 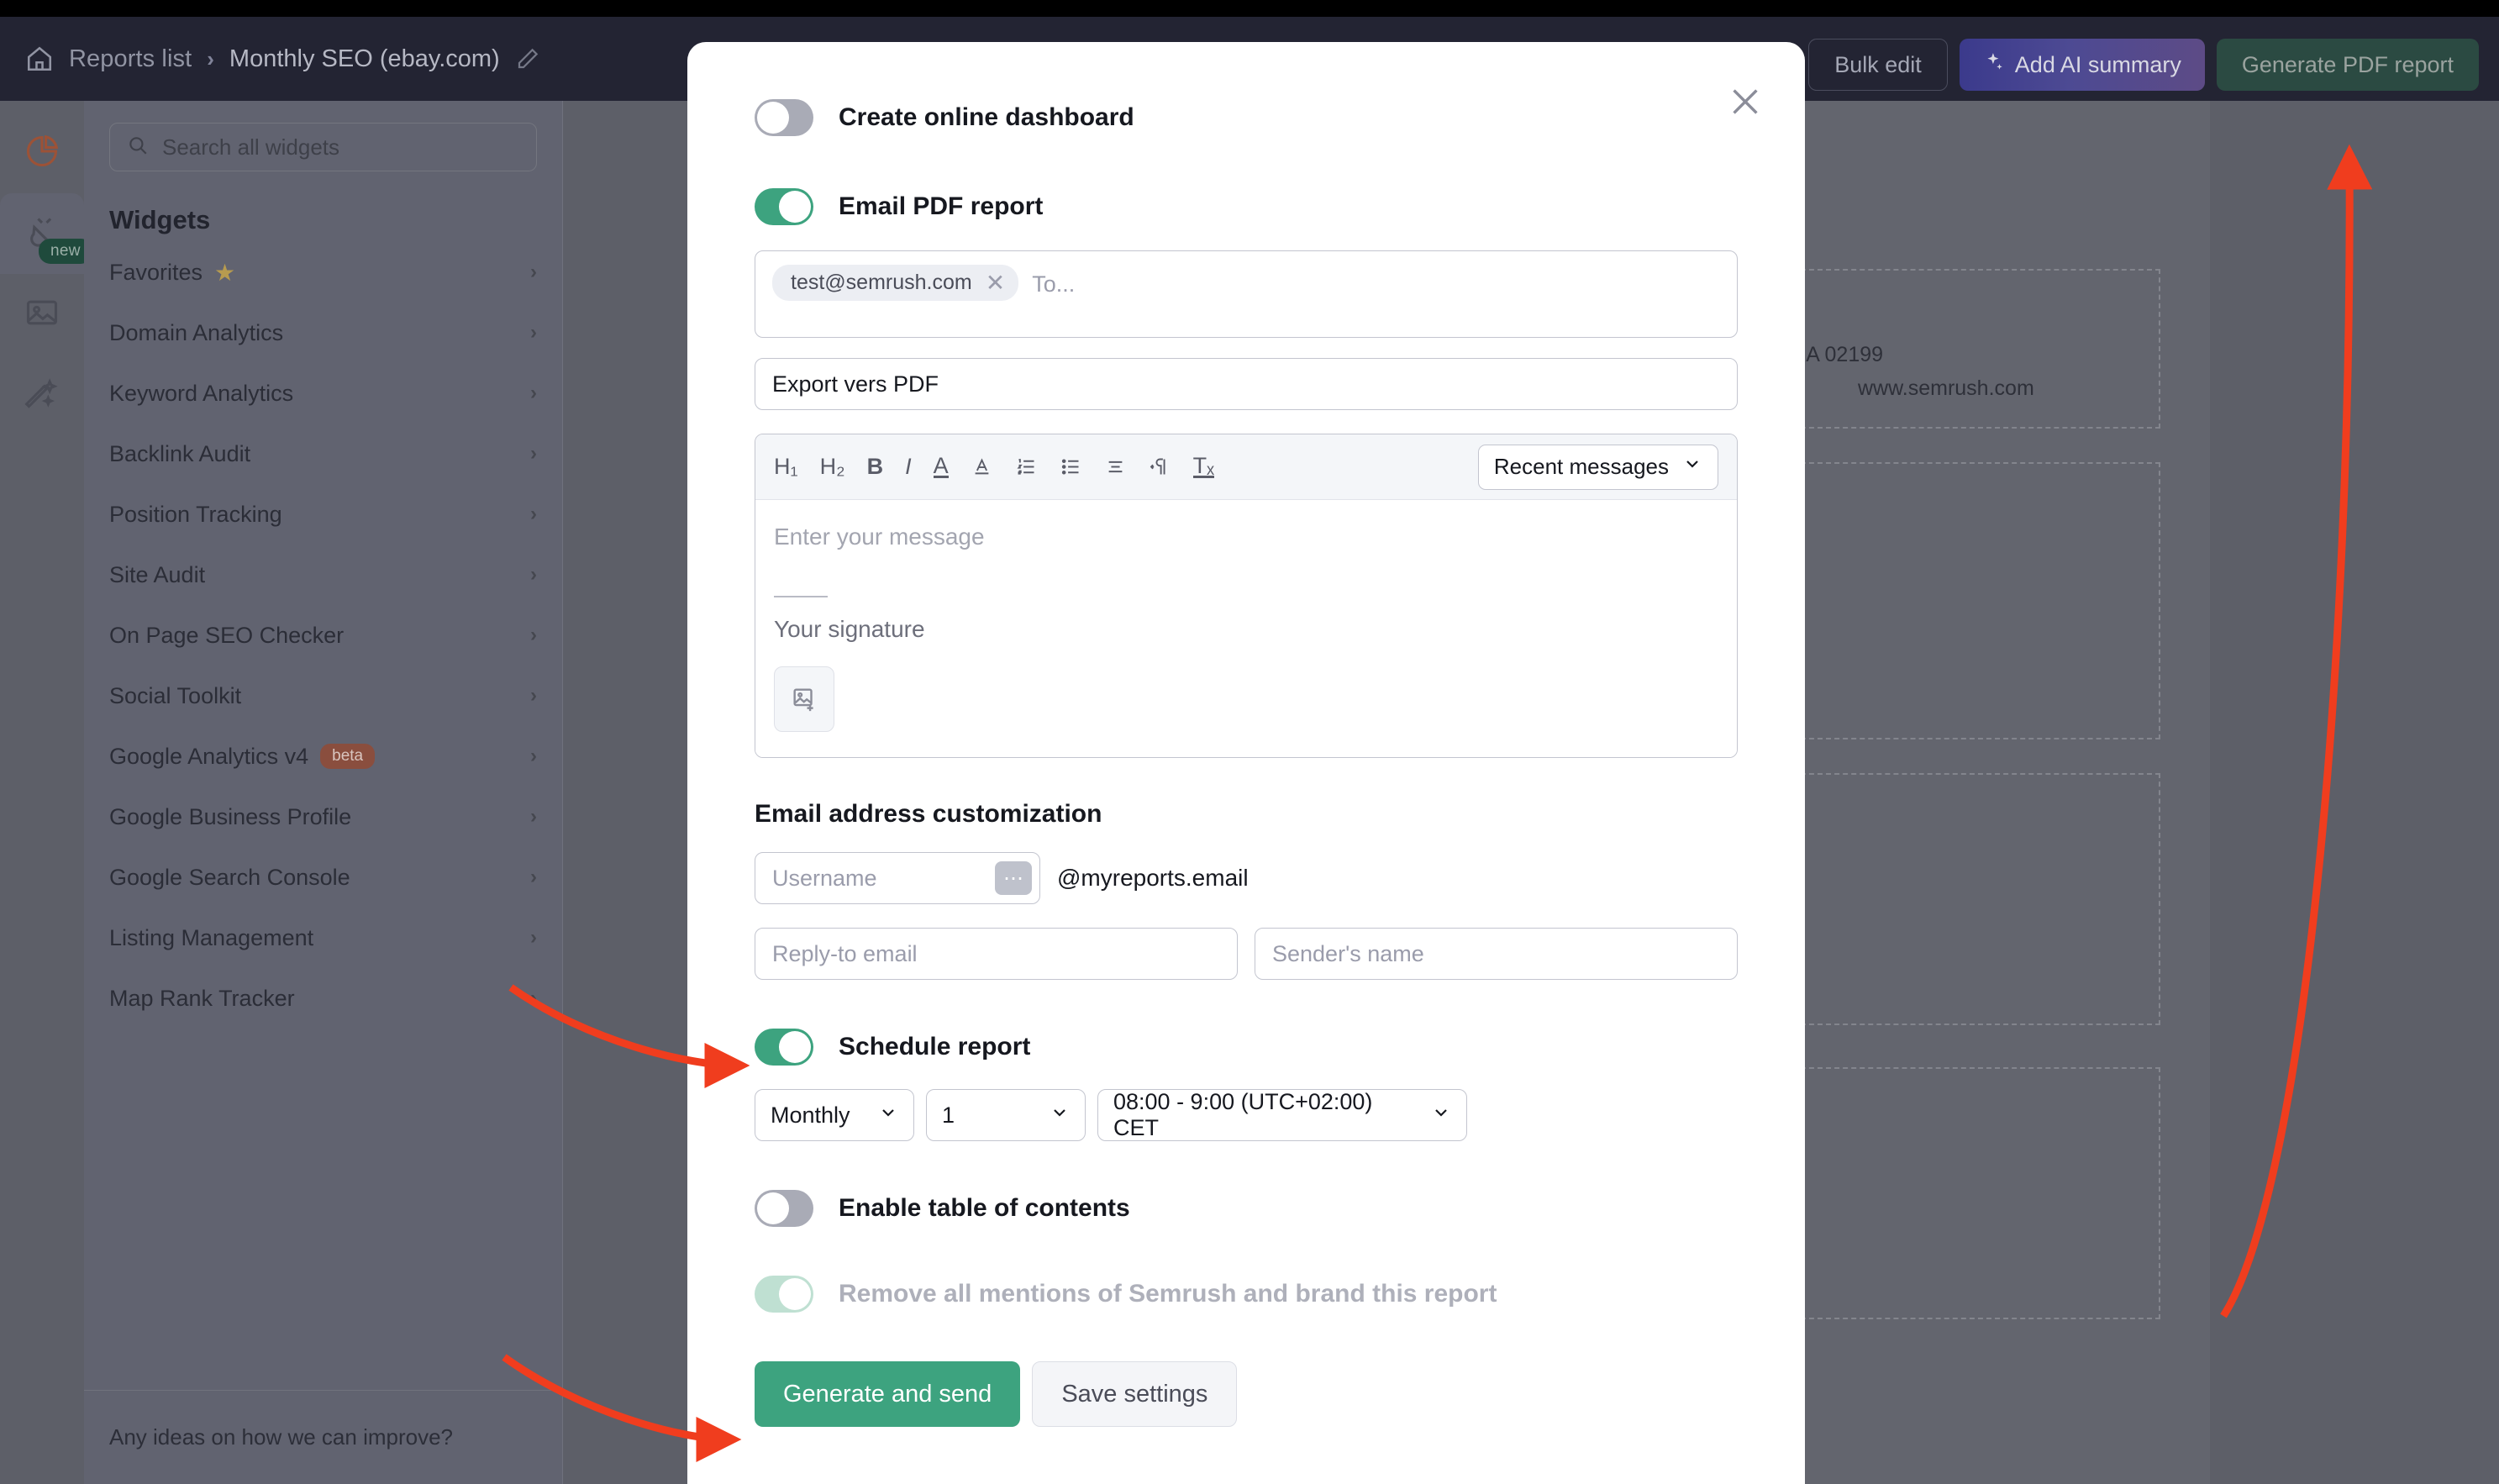 What do you see at coordinates (156, 272) in the screenshot?
I see `widget-label: Favorites` at bounding box center [156, 272].